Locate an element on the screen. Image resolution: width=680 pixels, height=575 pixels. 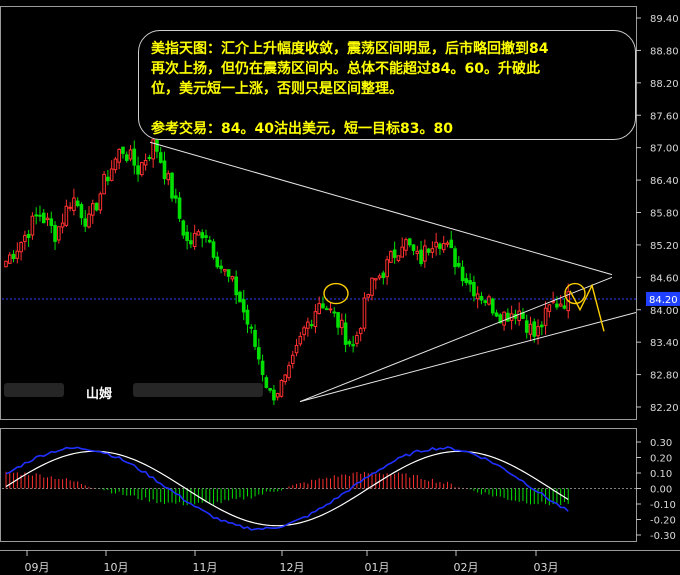
price-y-tick-label: 82.80 is located at coordinates (664, 376).